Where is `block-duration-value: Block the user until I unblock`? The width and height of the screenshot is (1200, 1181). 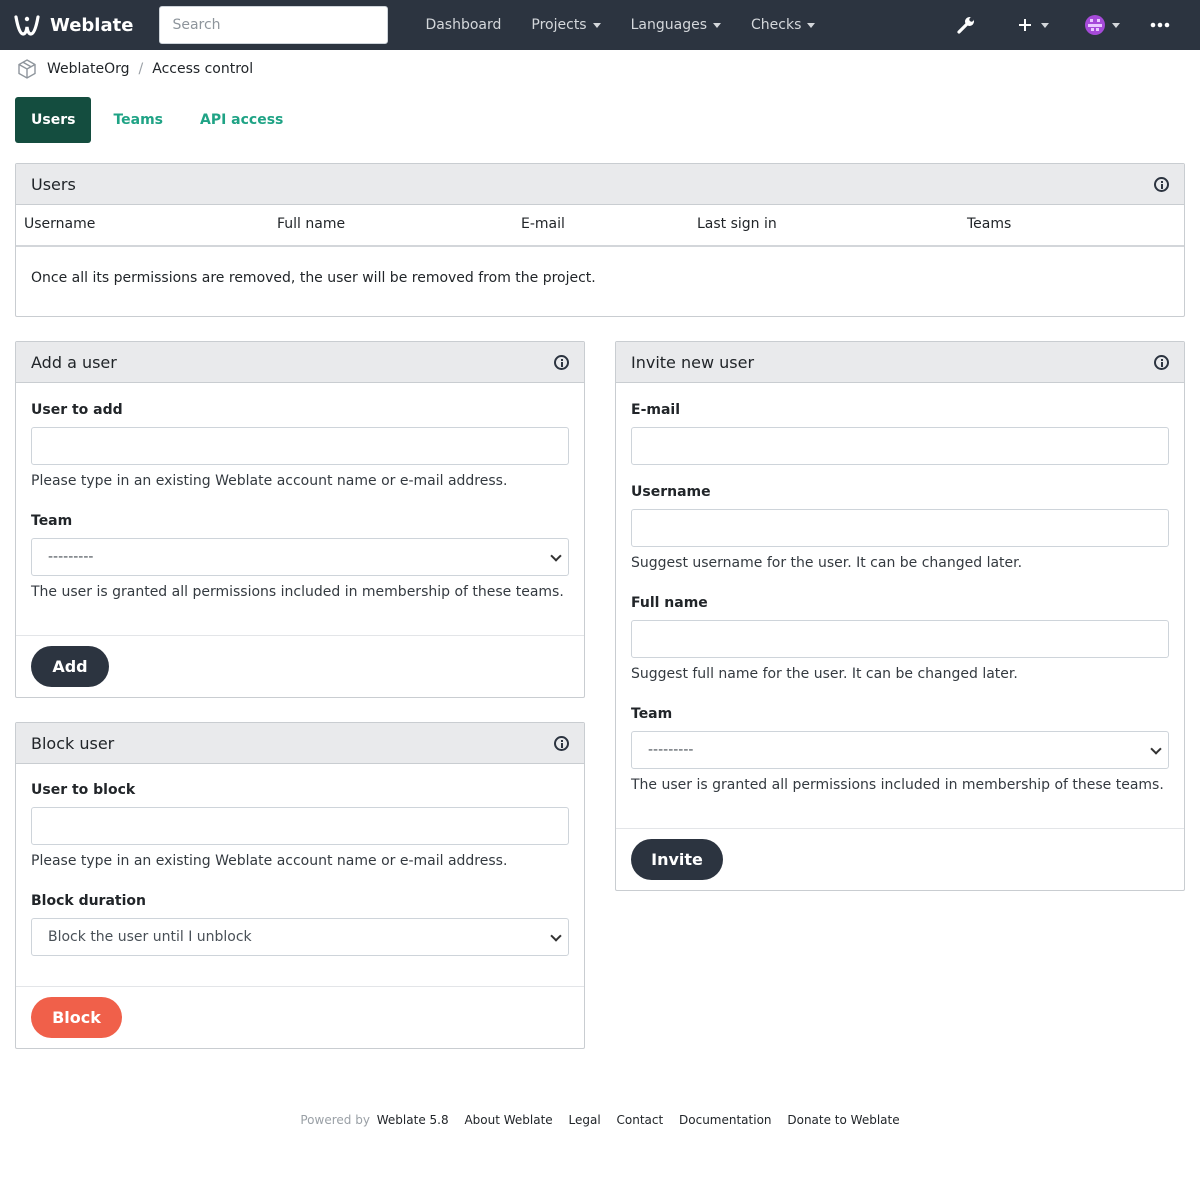 block-duration-value: Block the user until I unblock is located at coordinates (150, 937).